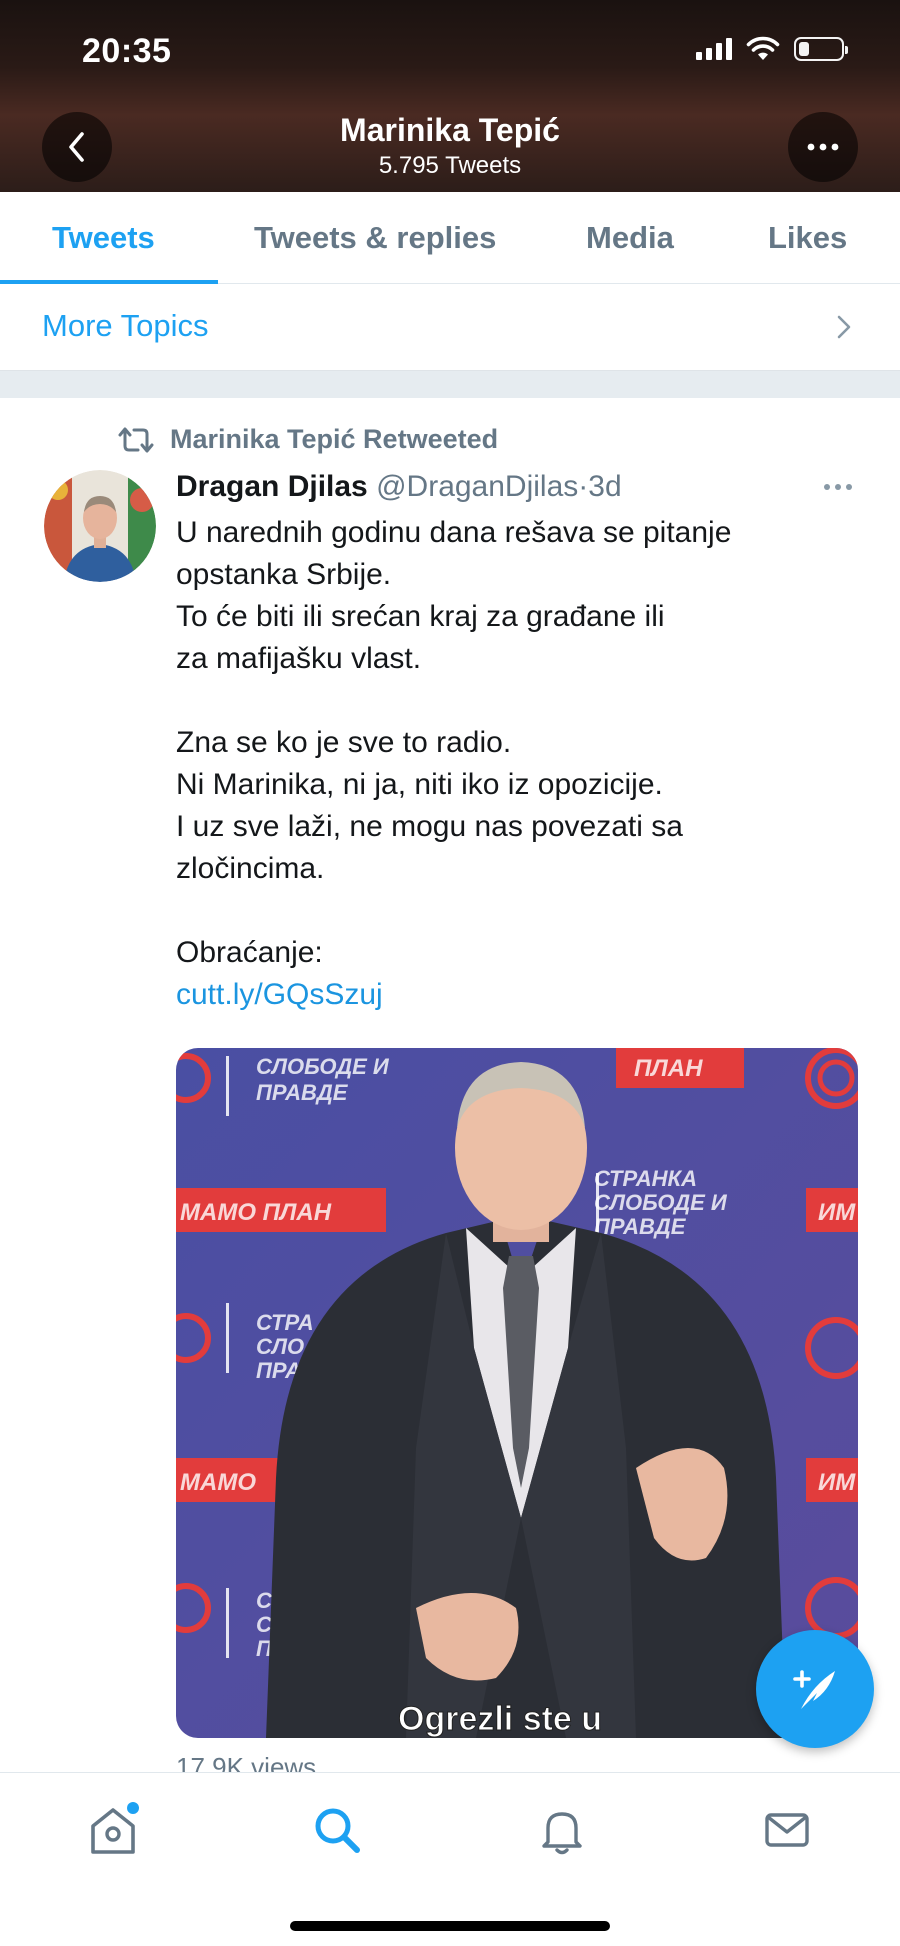 The width and height of the screenshot is (900, 1946). Describe the element at coordinates (821, 49) in the screenshot. I see `battery-icon` at that location.